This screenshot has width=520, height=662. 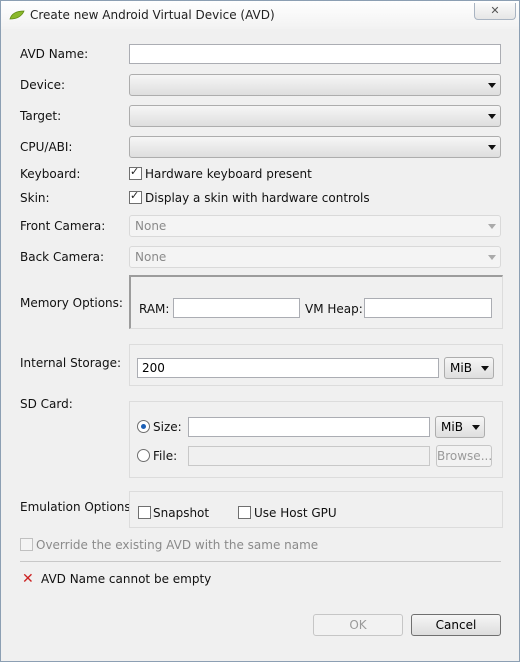 I want to click on sd-file-radio, so click(x=143, y=455).